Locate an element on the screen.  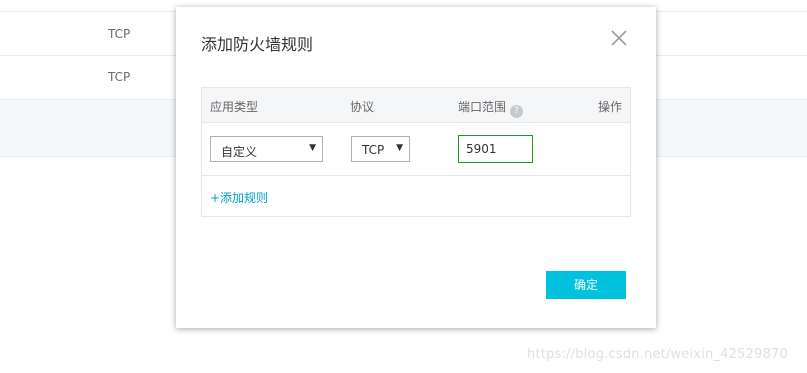
header-protocol: 协议 is located at coordinates (362, 107).